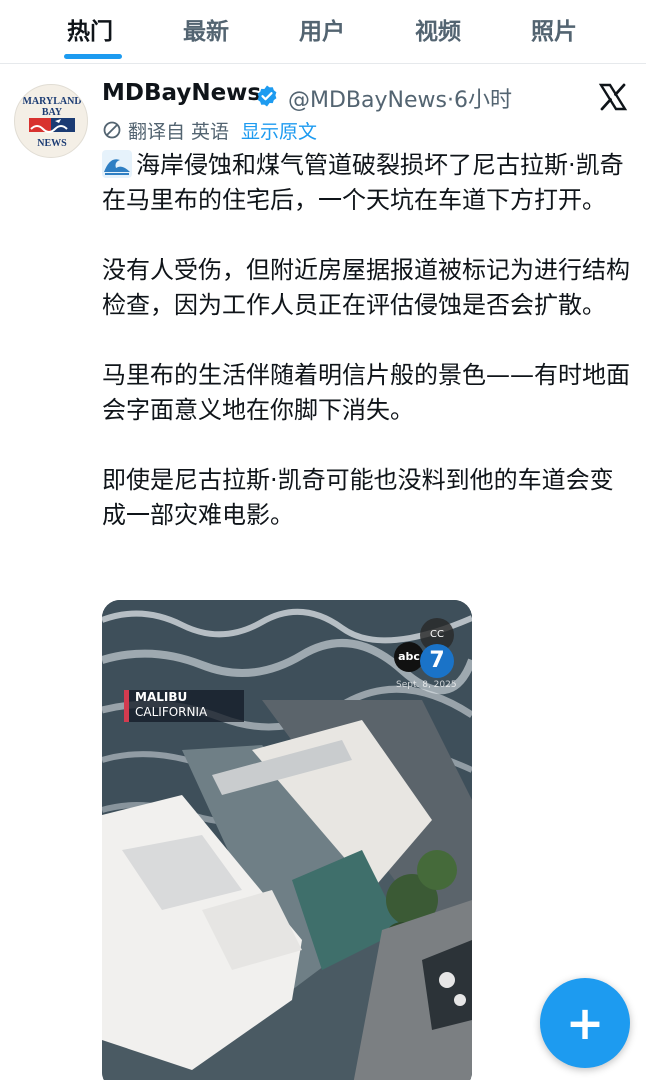  I want to click on maryland-bay-news-logo: MARYLAND BAY NEWS, so click(51, 122).